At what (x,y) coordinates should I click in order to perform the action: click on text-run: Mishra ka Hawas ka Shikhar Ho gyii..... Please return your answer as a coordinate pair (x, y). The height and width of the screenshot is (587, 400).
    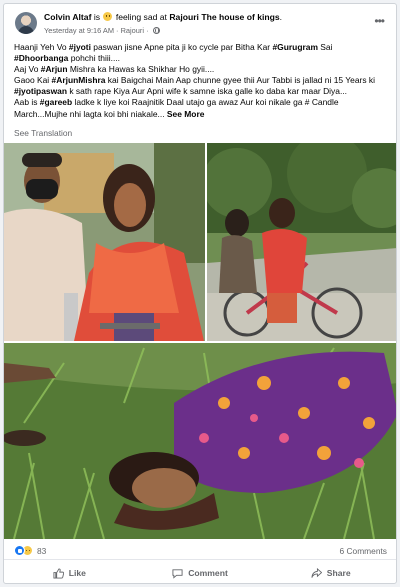
    Looking at the image, I should click on (141, 69).